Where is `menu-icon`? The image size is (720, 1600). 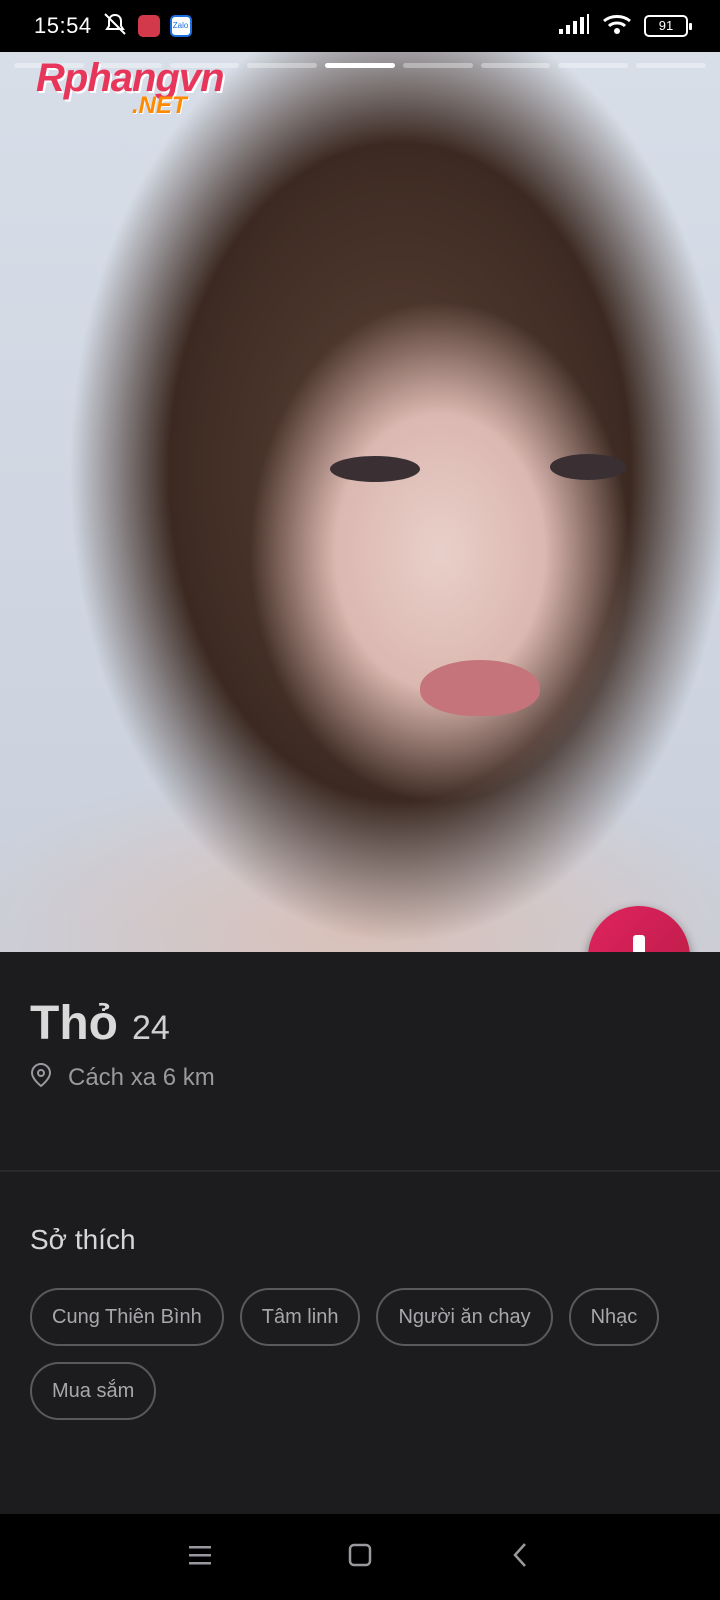 menu-icon is located at coordinates (200, 1557).